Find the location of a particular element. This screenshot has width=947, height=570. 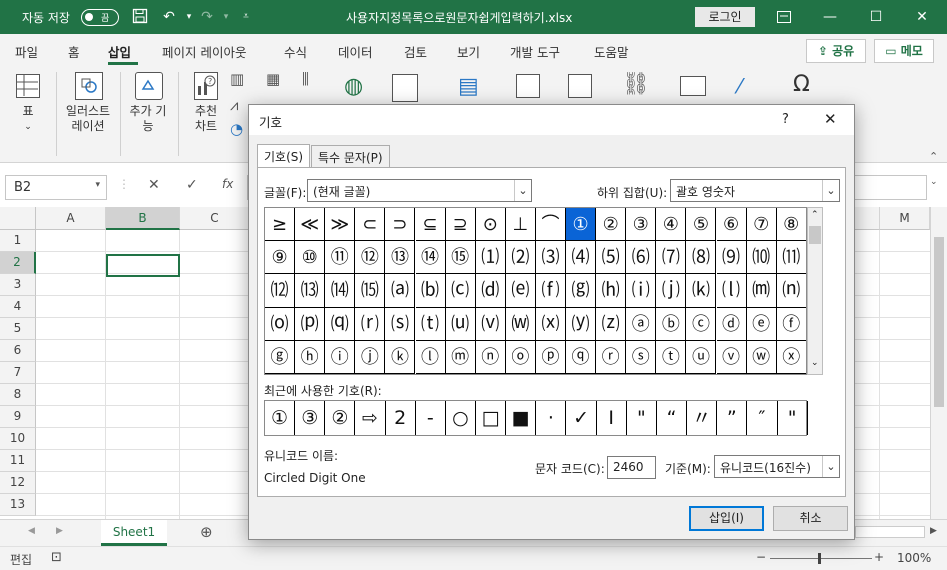

recent-symbol-cell: “ is located at coordinates (672, 418).